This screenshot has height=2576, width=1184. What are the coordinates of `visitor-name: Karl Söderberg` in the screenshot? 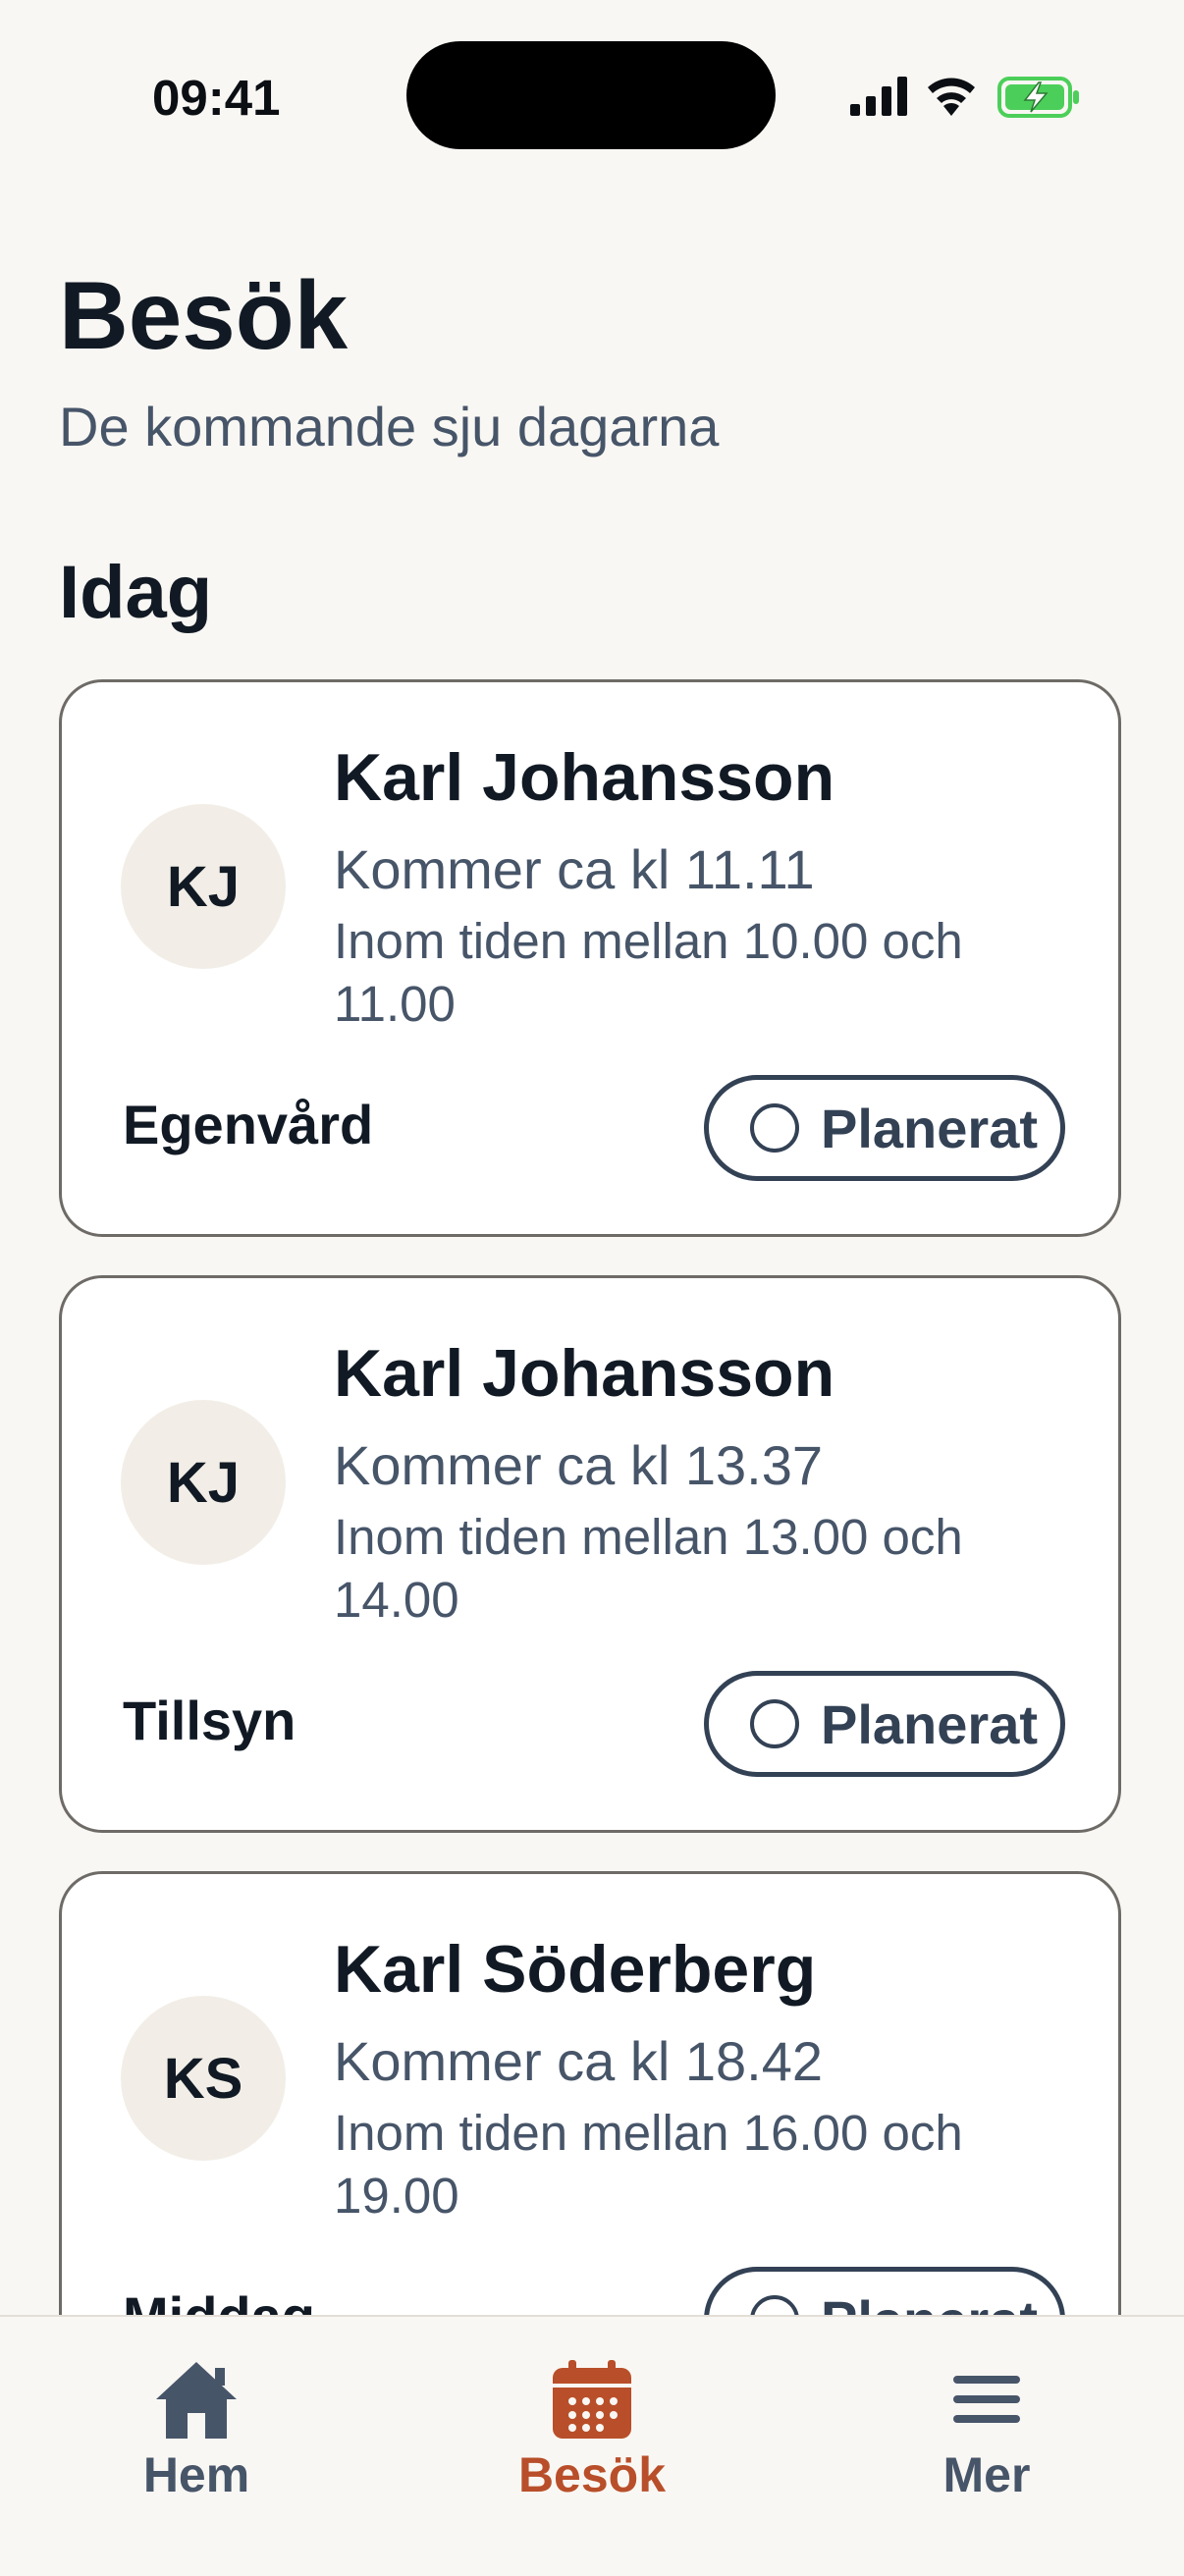 It's located at (575, 1969).